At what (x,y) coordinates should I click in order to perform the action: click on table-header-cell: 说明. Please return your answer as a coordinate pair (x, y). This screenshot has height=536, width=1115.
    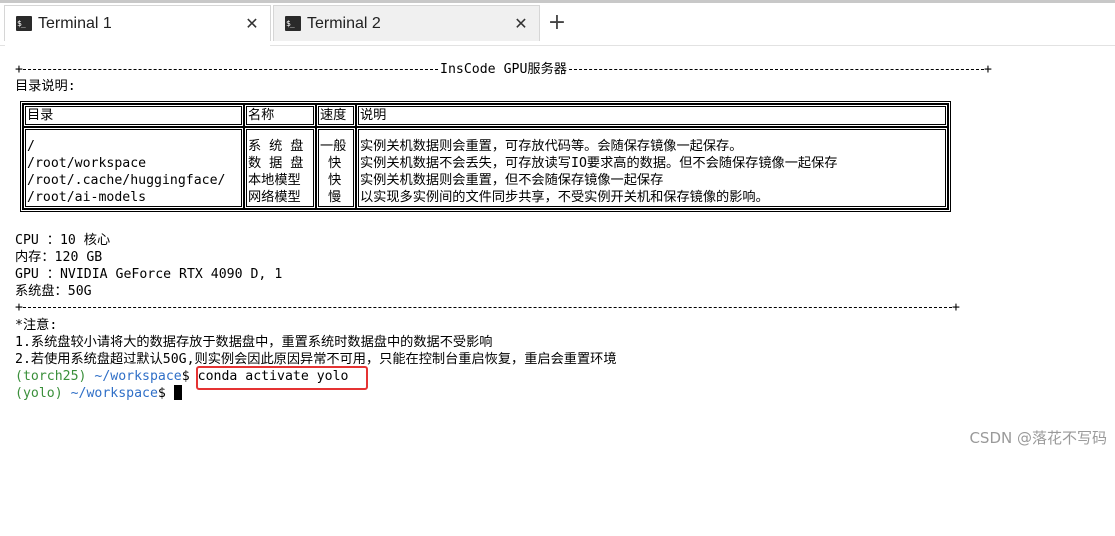
    Looking at the image, I should click on (652, 115).